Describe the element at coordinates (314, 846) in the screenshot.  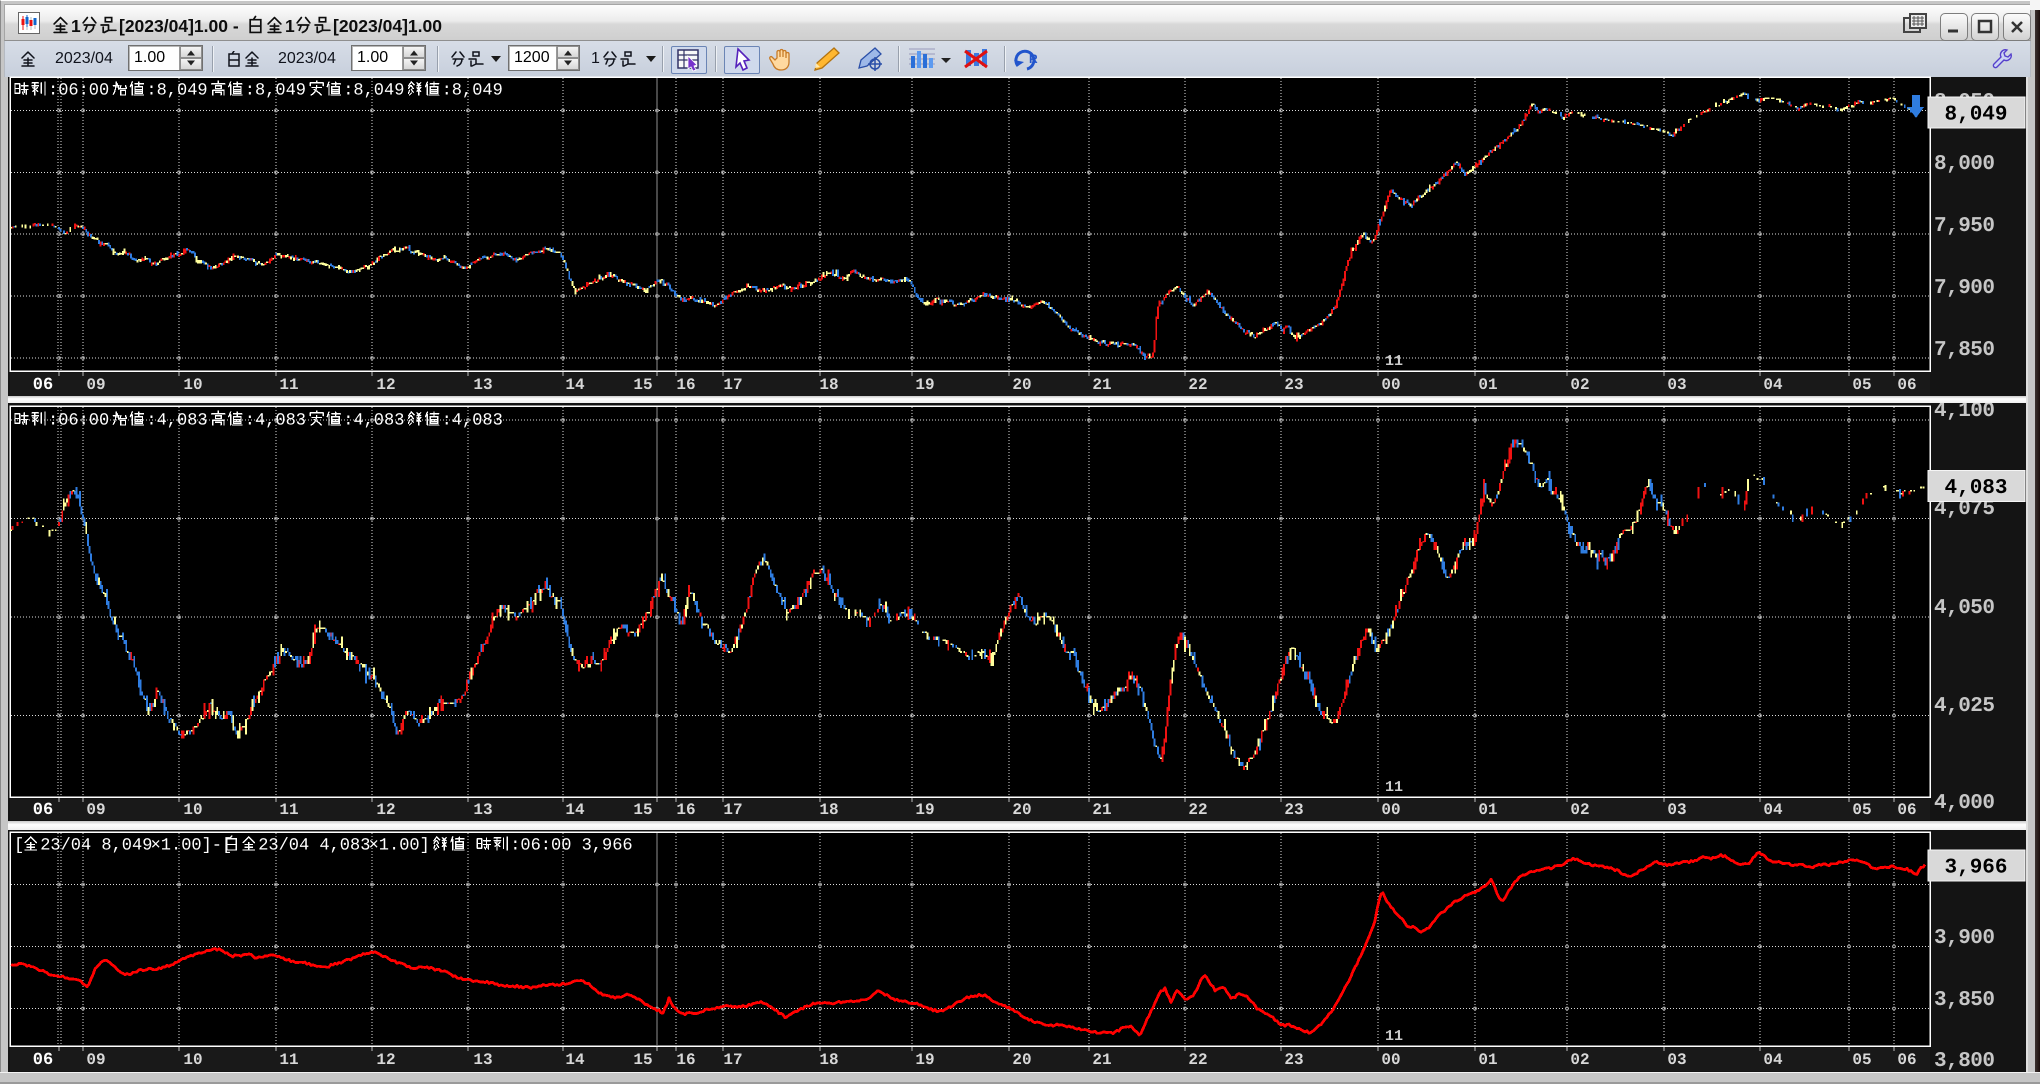
I see `svg-text: 23/04 4,083` at that location.